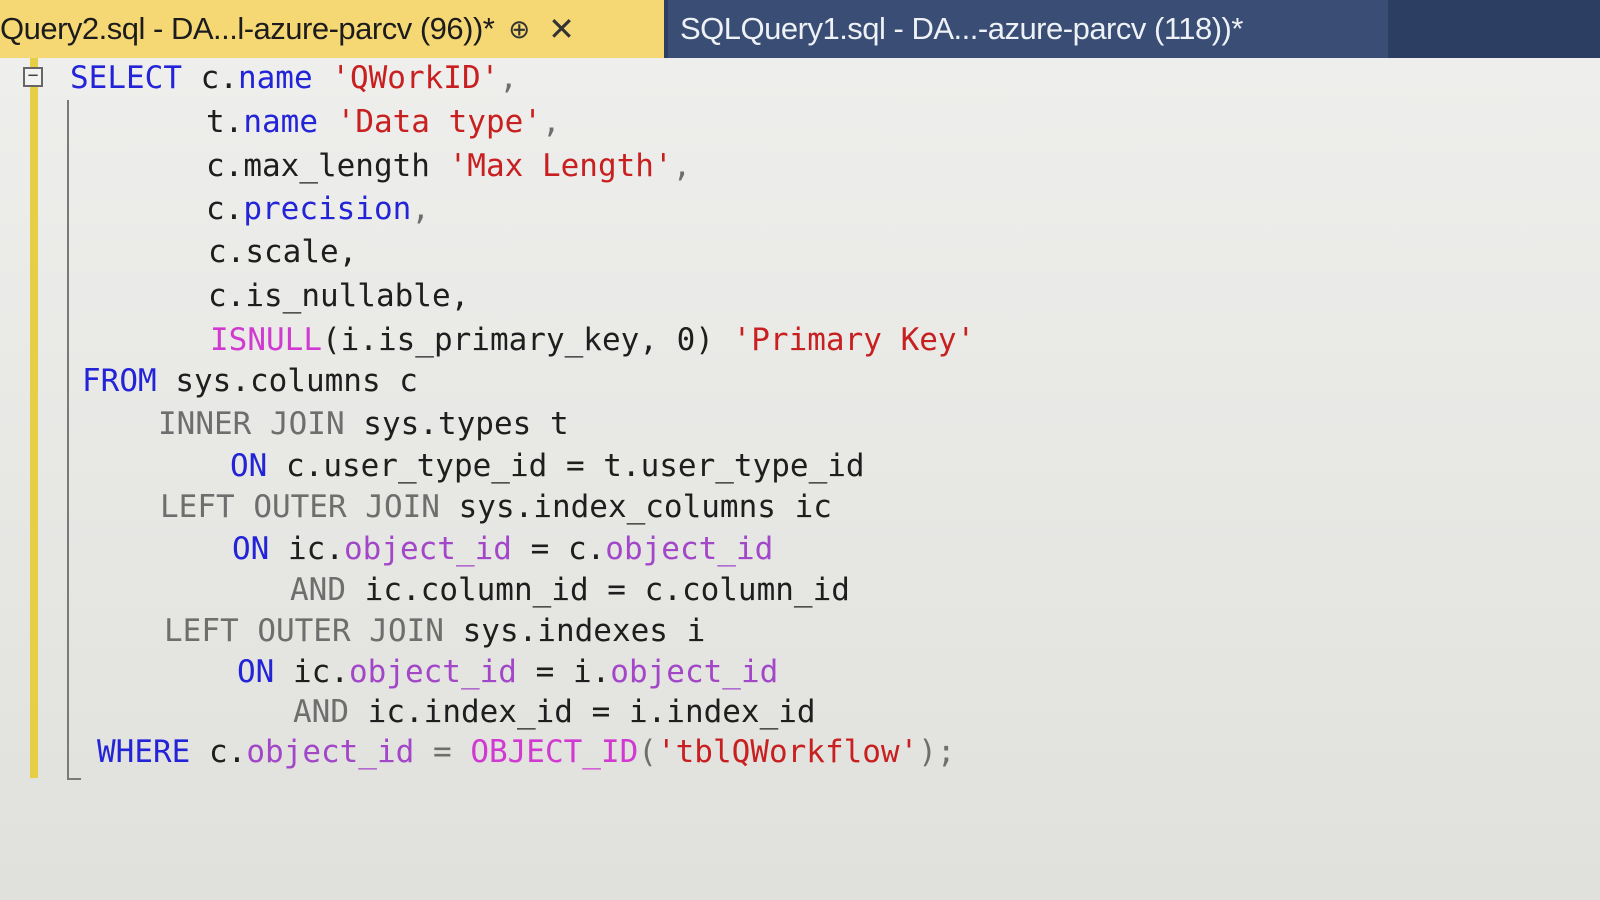  I want to click on code-line-8: FROM sys.columns c, so click(250, 381).